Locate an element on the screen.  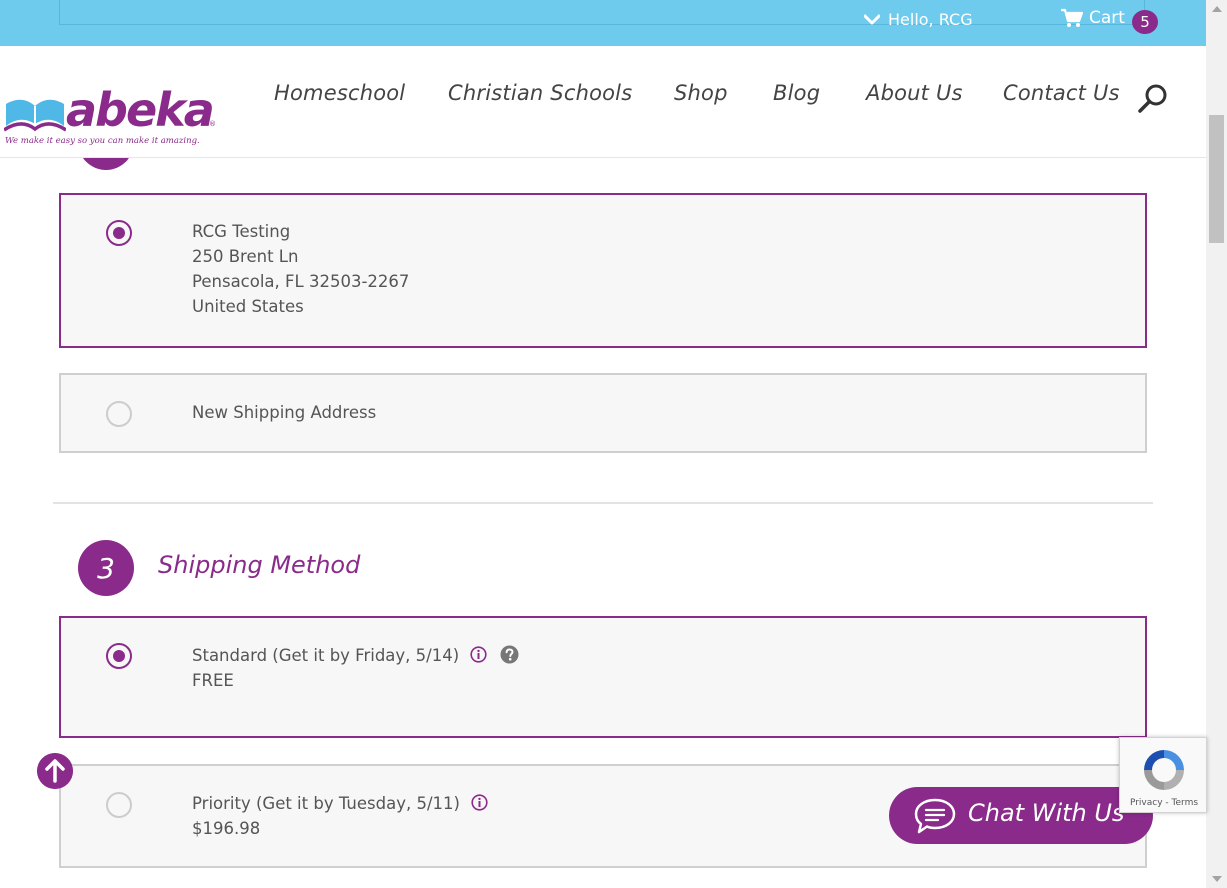
scroll-down-arrow-icon is located at coordinates (1217, 879).